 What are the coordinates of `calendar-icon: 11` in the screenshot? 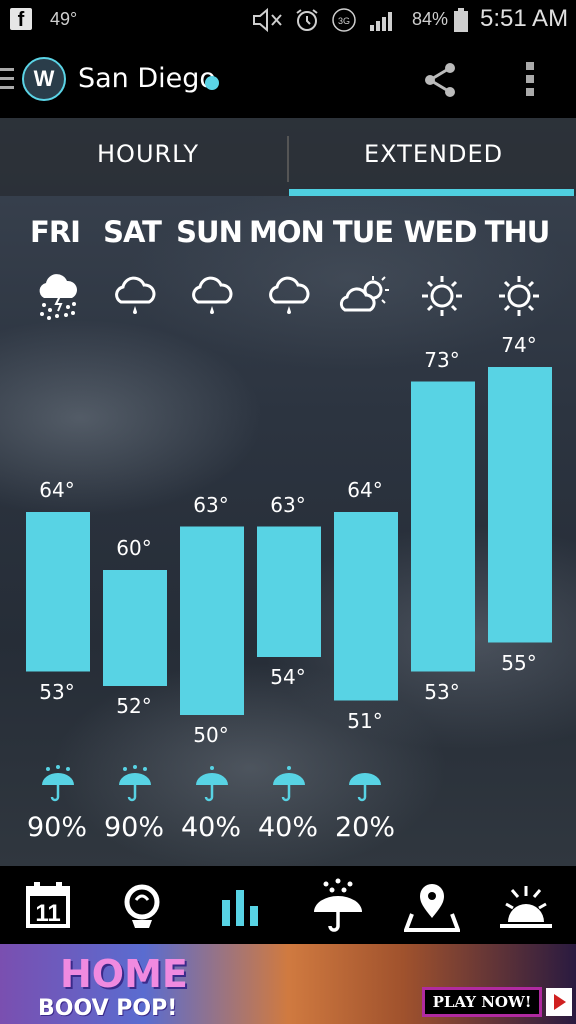 It's located at (48, 906).